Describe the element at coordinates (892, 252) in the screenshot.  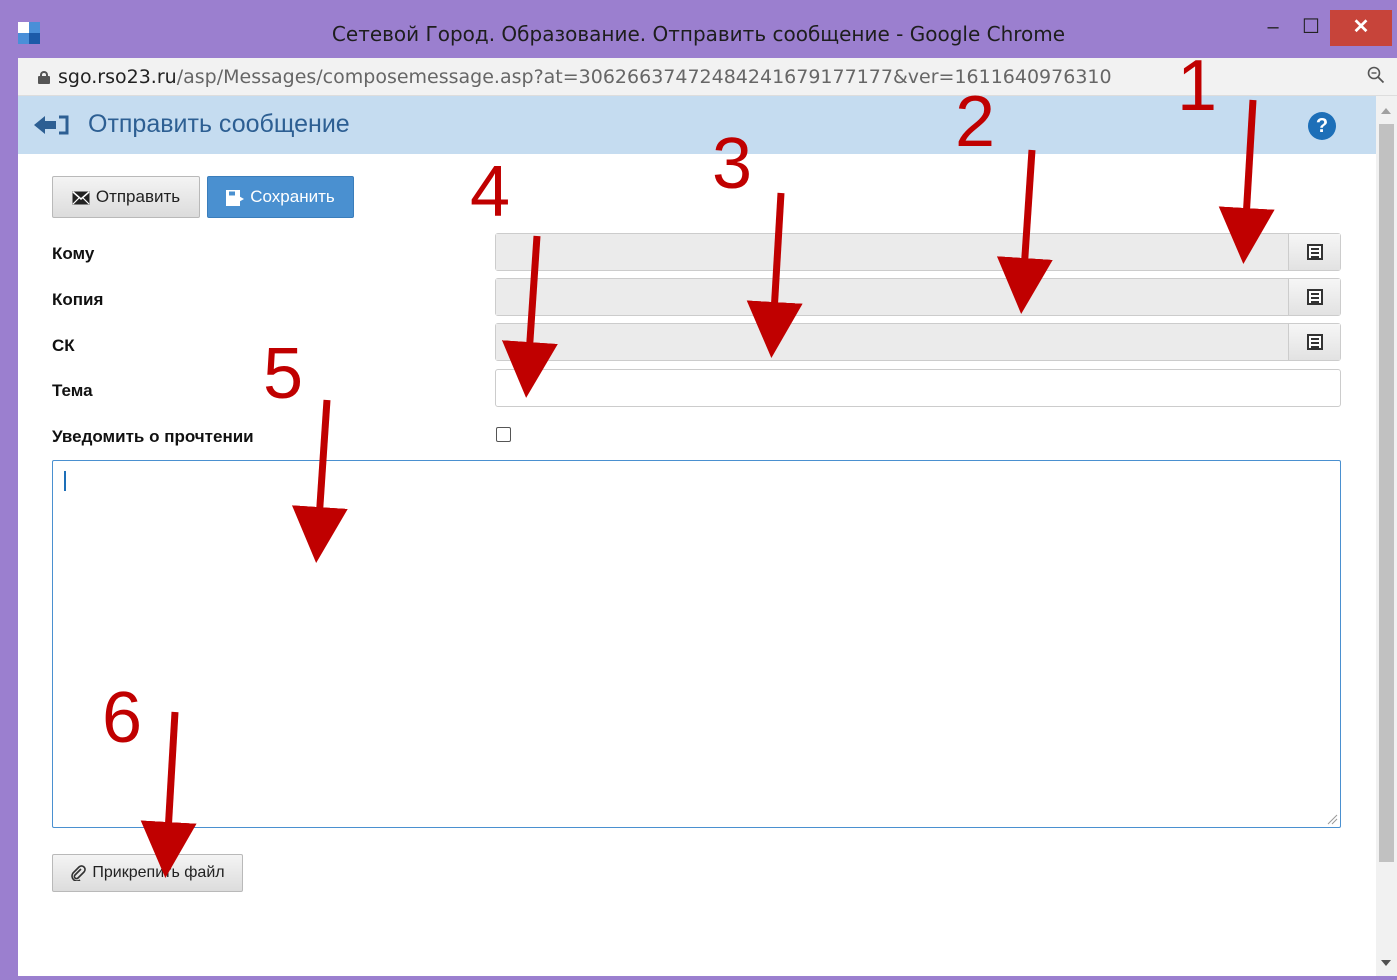
I see `to-input` at that location.